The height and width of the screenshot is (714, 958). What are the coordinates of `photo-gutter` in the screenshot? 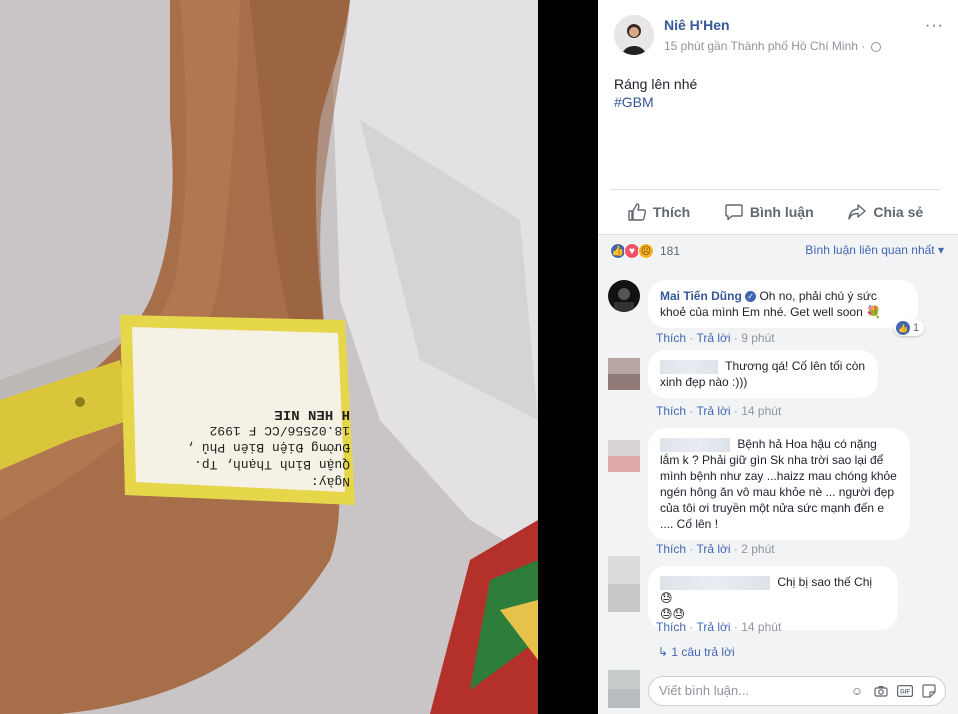 It's located at (568, 357).